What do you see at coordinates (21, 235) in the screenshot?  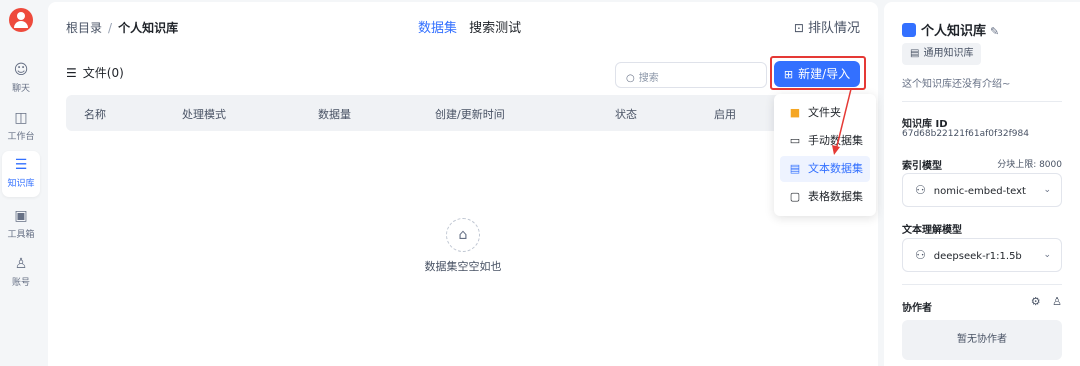 I see `nav-label: 工具箱` at bounding box center [21, 235].